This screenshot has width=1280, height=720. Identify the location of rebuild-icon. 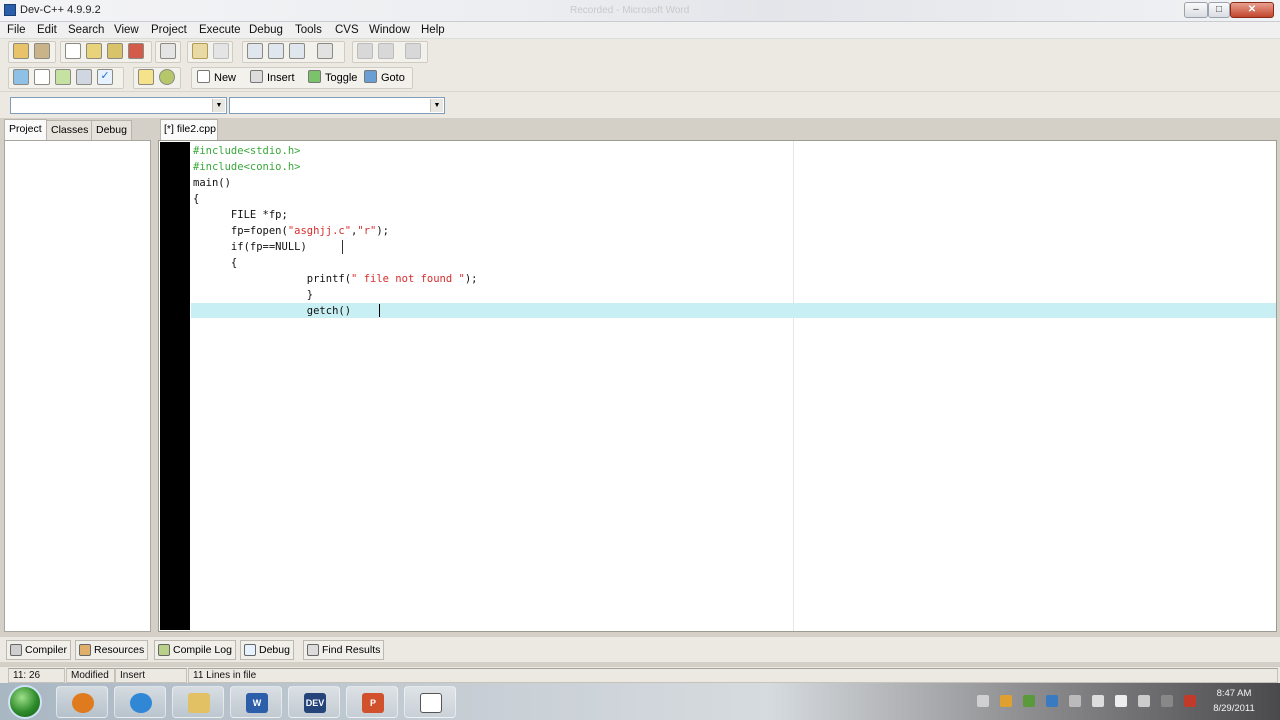
(84, 77).